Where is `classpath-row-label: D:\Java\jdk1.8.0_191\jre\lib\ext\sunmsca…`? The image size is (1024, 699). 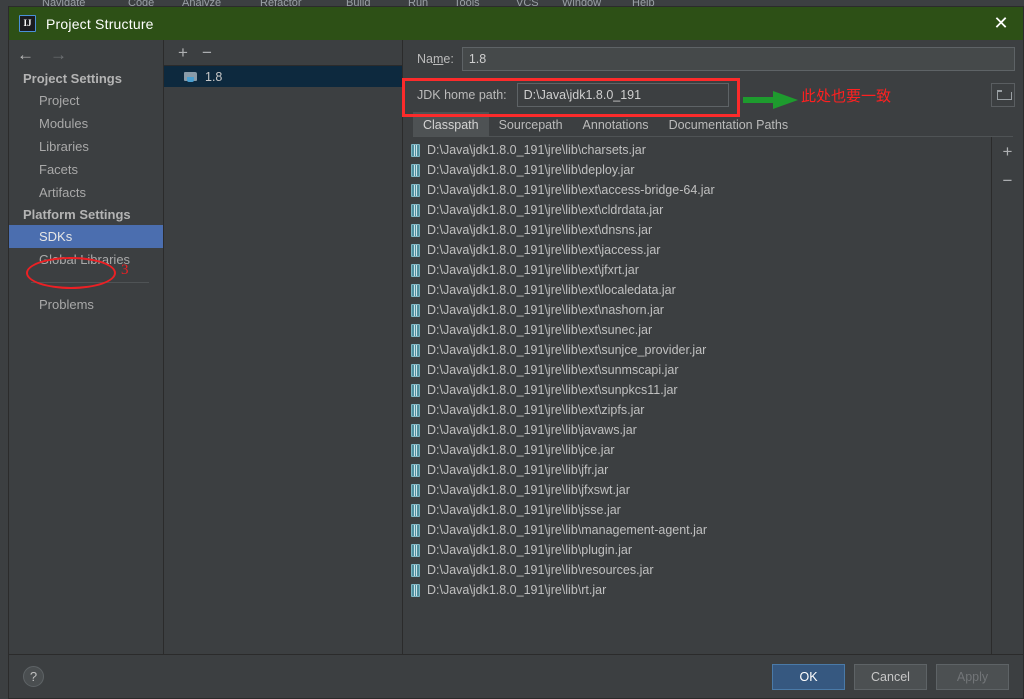 classpath-row-label: D:\Java\jdk1.8.0_191\jre\lib\ext\sunmsca… is located at coordinates (553, 370).